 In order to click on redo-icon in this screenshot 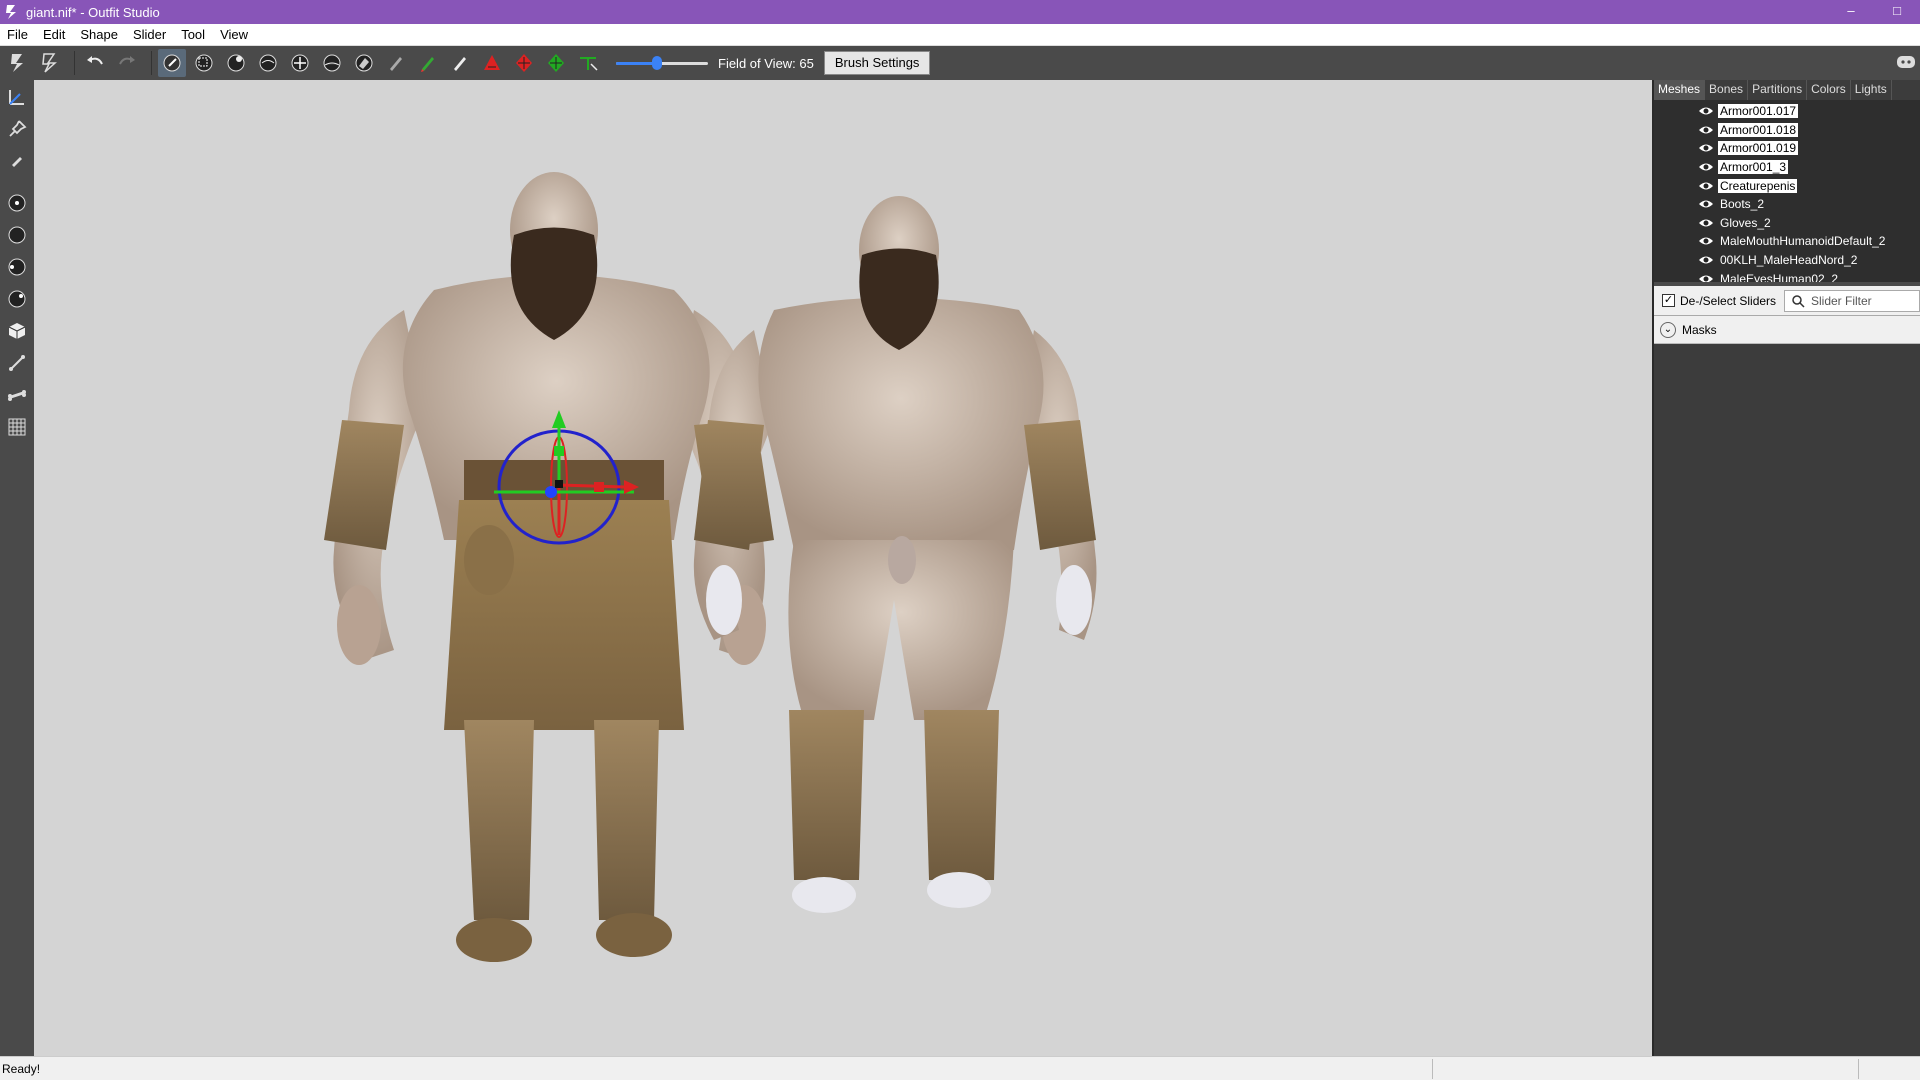, I will do `click(127, 60)`.